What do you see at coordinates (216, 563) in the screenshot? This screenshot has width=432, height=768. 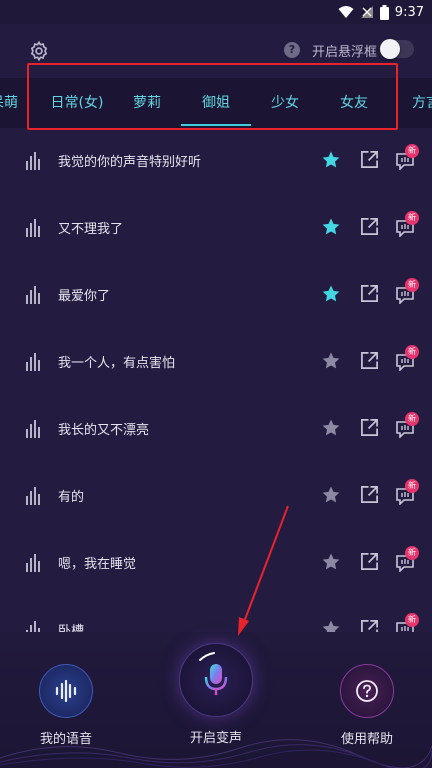 I see `list-item: 嗯，我在睡觉 新` at bounding box center [216, 563].